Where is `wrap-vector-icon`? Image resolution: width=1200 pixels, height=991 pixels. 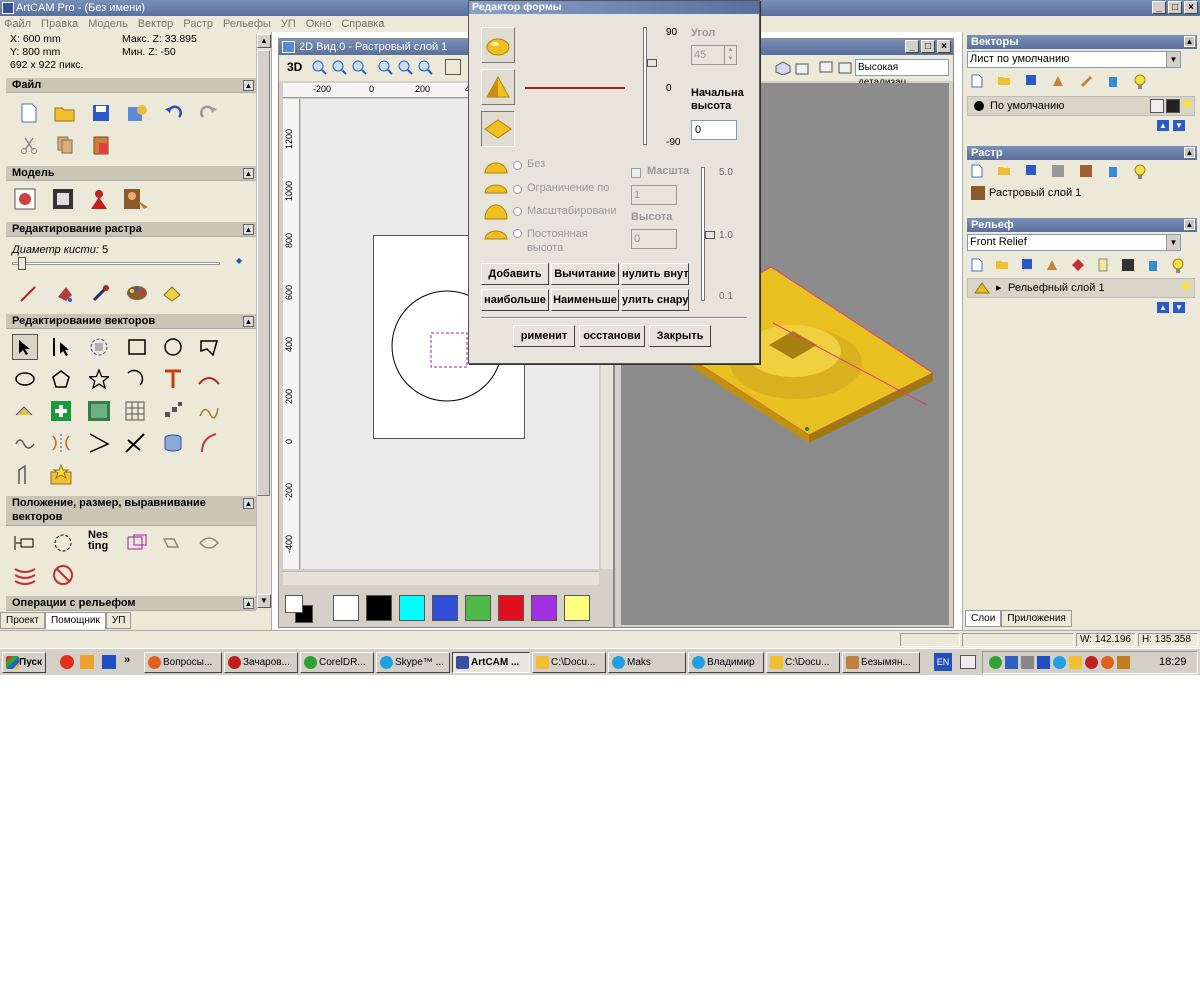 wrap-vector-icon is located at coordinates (25, 575).